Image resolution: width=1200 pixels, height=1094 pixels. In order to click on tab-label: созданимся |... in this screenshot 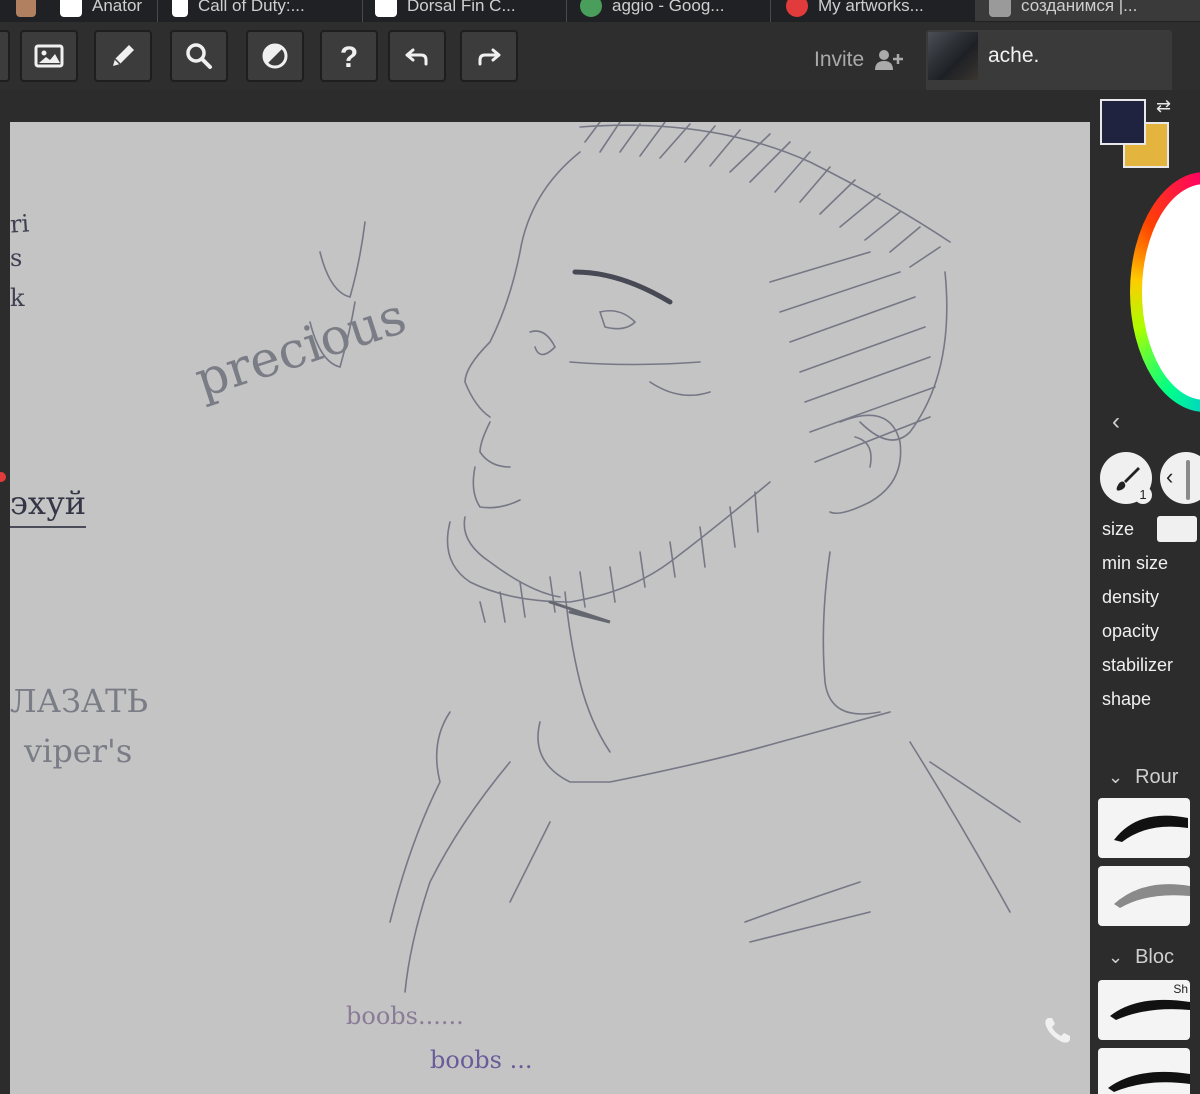, I will do `click(1079, 7)`.